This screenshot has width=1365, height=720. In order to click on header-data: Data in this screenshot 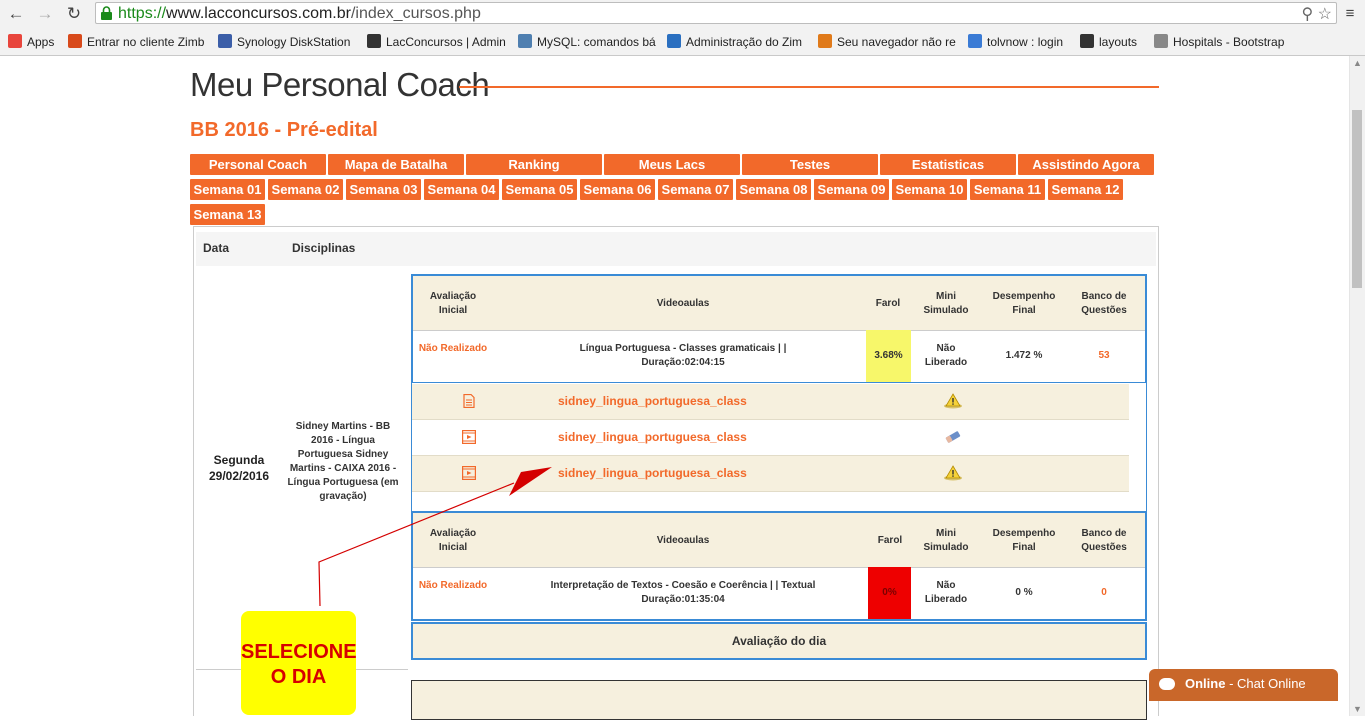, I will do `click(216, 248)`.